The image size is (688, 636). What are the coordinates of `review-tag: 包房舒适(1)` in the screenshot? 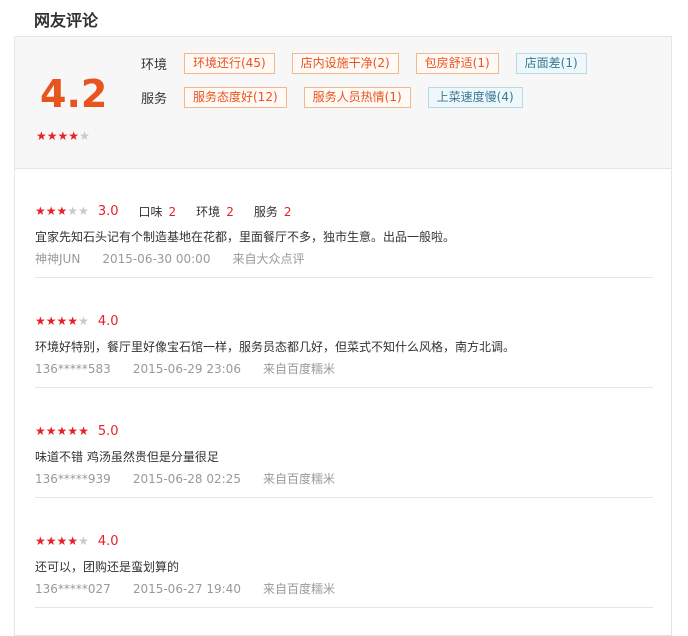 It's located at (457, 63).